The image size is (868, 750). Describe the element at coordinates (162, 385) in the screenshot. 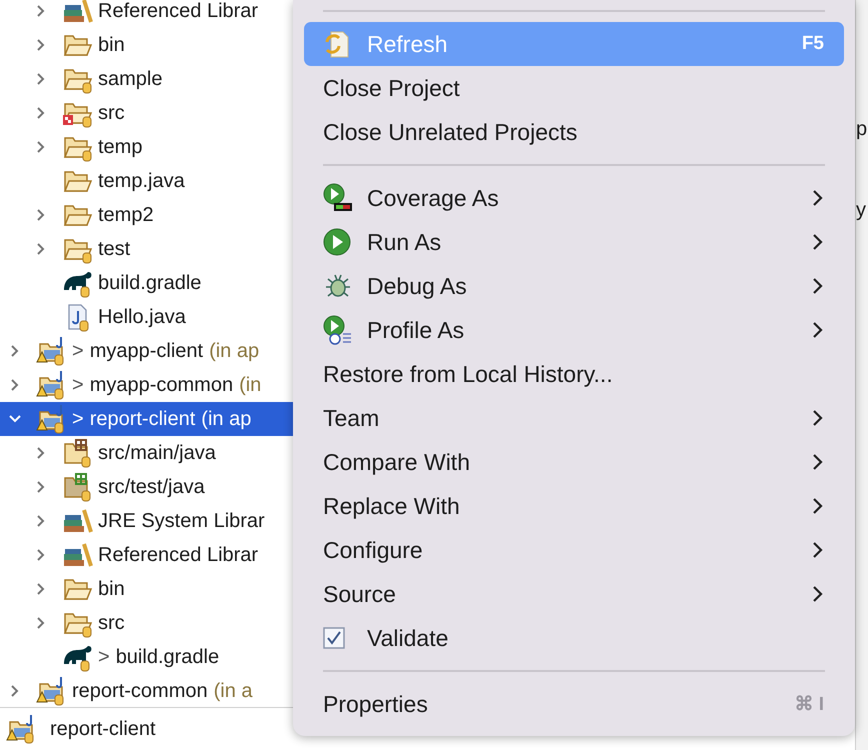

I see `tree-item-label: myapp-common` at that location.